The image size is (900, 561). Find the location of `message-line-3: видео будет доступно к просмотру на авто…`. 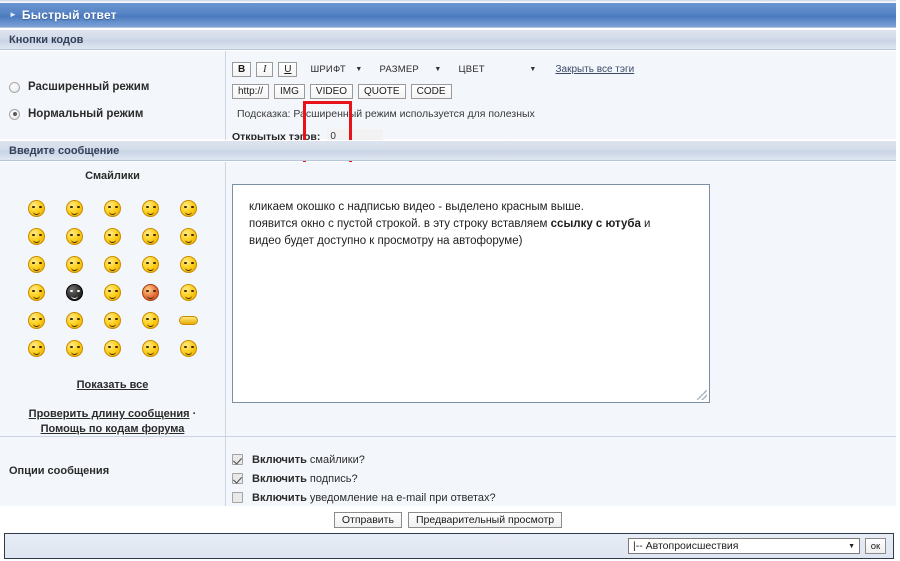

message-line-3: видео будет доступно к просмотру на авто… is located at coordinates (386, 241).